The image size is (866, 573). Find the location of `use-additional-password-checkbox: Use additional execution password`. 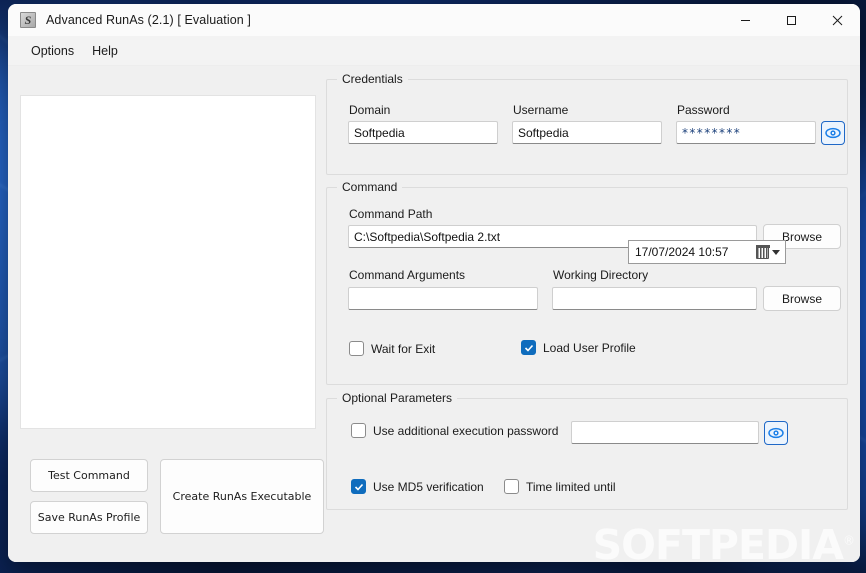

use-additional-password-checkbox: Use additional execution password is located at coordinates (454, 430).